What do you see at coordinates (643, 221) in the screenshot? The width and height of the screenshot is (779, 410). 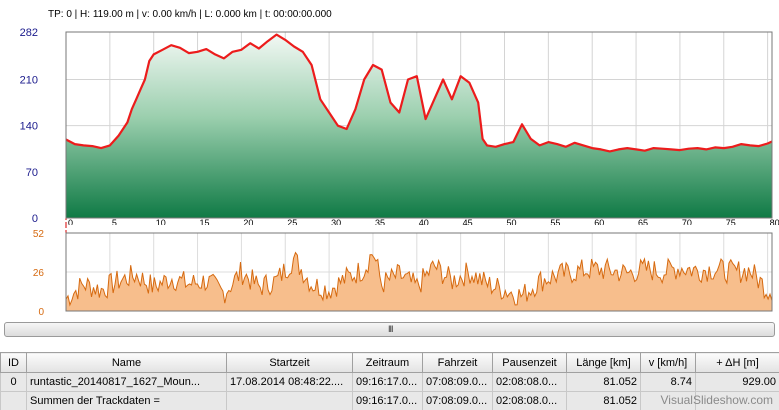 I see `x-tick-label: 65` at bounding box center [643, 221].